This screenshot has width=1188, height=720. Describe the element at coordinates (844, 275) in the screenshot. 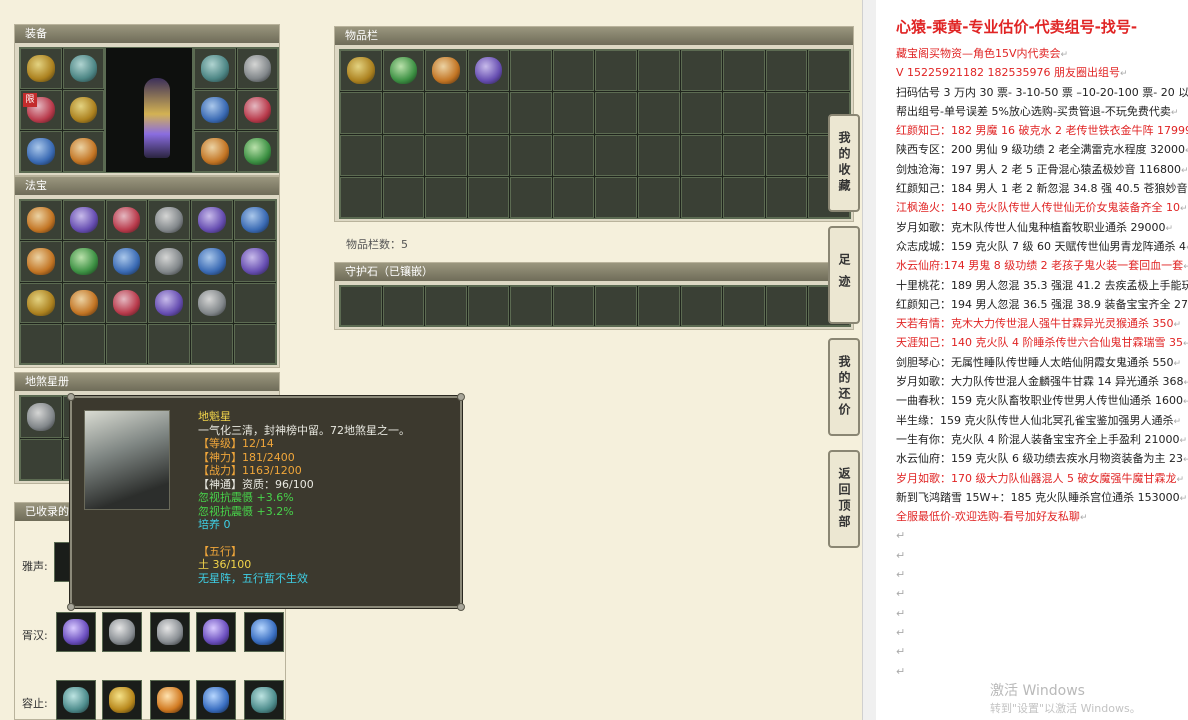

I see `side-tab-footprint: 足迹` at that location.